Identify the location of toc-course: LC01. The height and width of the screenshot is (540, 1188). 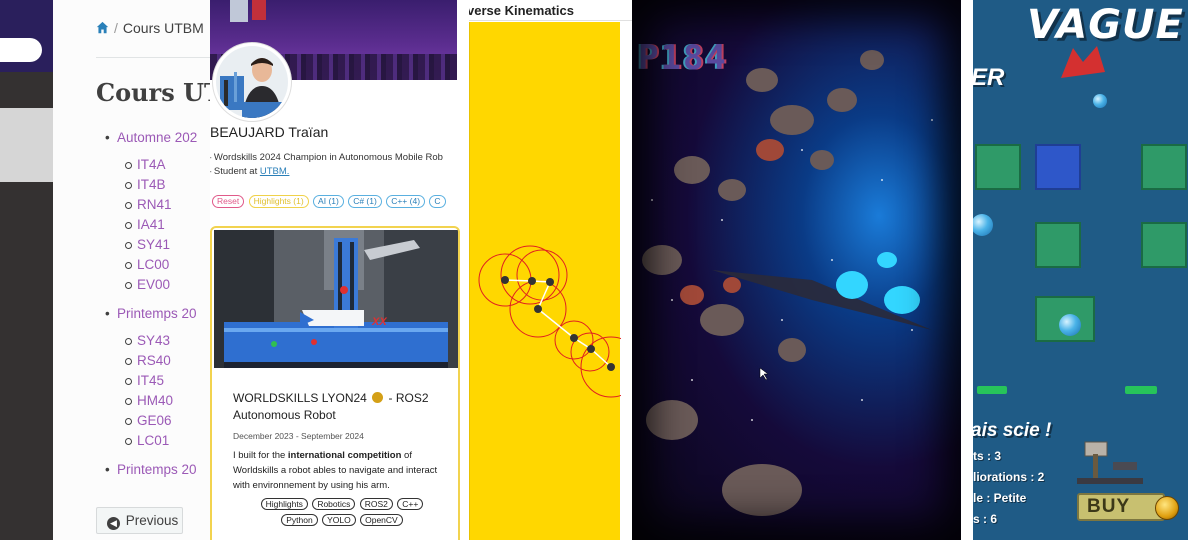
(161, 441).